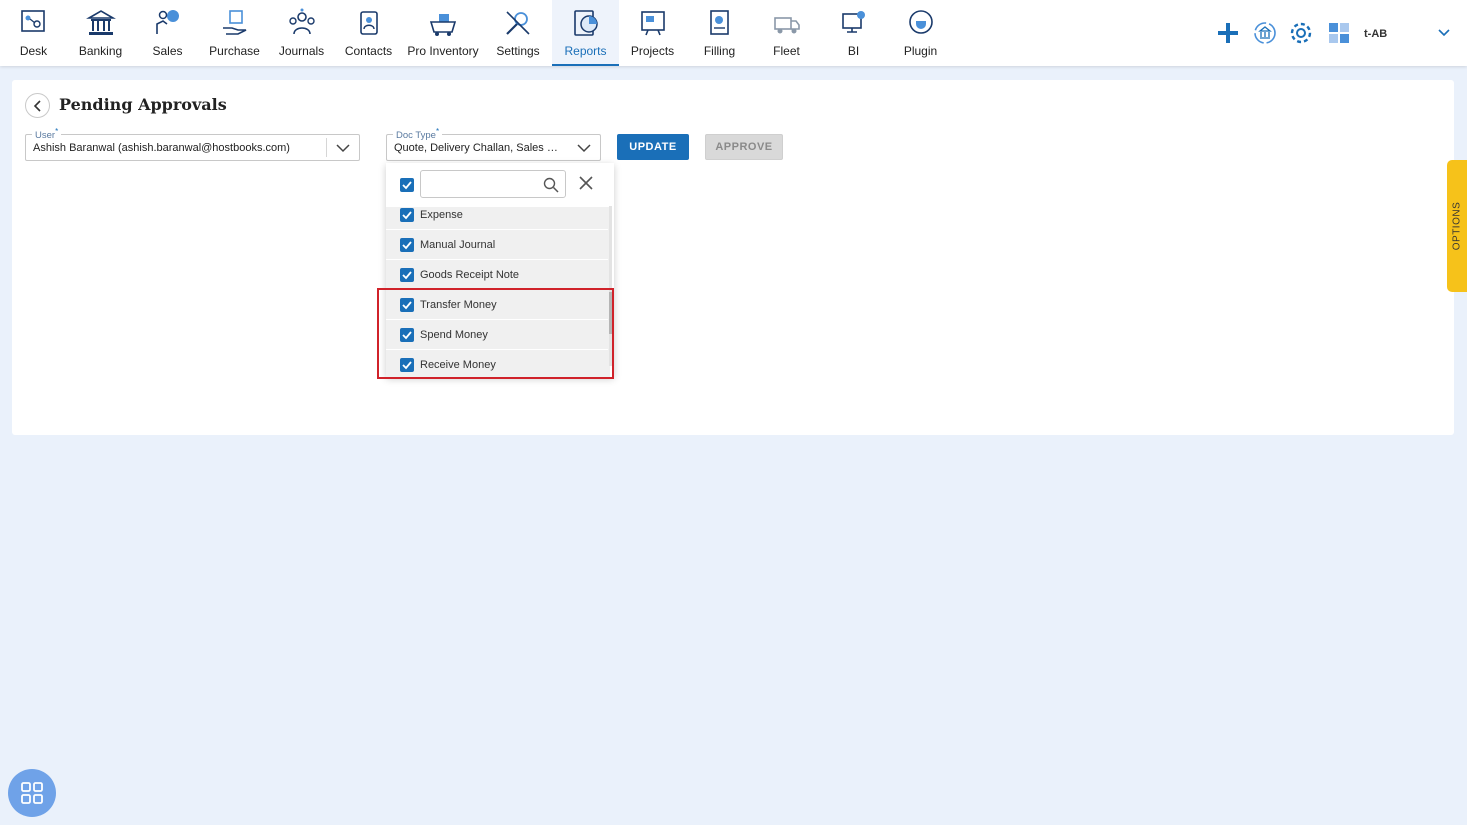 The image size is (1467, 825). What do you see at coordinates (100, 51) in the screenshot?
I see `nav-label: Banking` at bounding box center [100, 51].